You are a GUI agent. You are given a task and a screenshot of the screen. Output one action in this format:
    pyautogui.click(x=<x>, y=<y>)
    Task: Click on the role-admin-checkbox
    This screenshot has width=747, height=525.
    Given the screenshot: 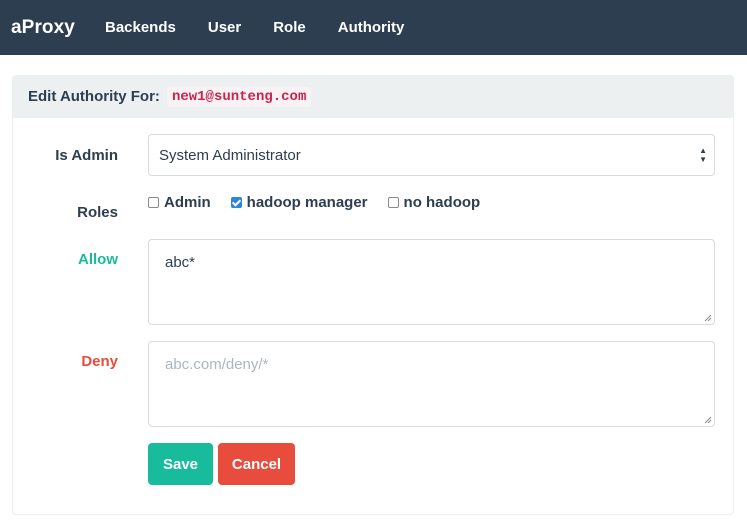 What is the action you would take?
    pyautogui.click(x=153, y=202)
    